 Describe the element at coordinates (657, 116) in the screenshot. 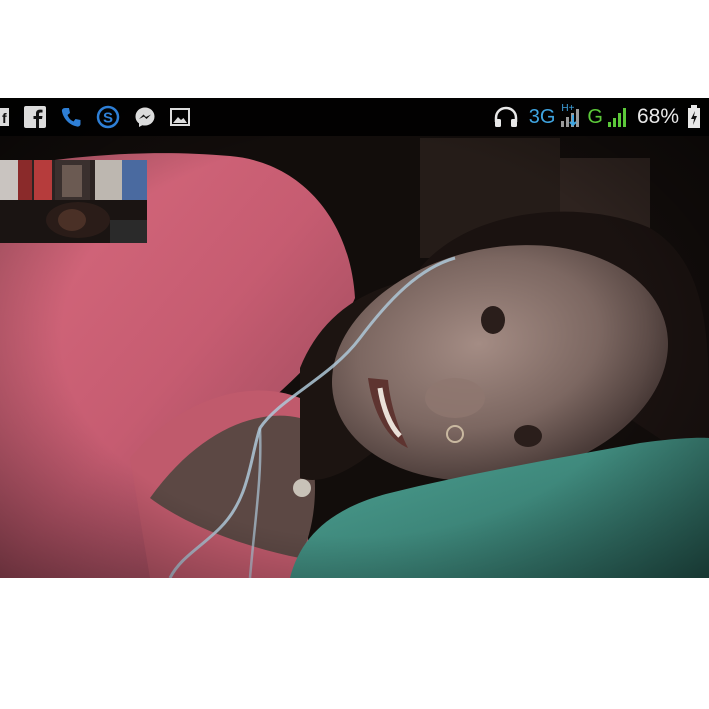

I see `battery-percent: 68%` at that location.